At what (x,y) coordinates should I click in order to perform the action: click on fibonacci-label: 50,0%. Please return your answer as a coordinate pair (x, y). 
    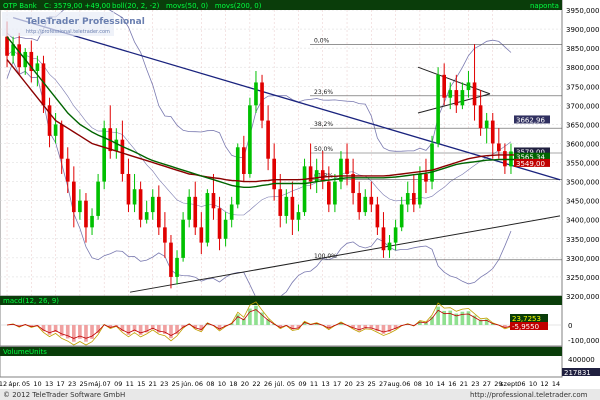
    Looking at the image, I should click on (323, 149).